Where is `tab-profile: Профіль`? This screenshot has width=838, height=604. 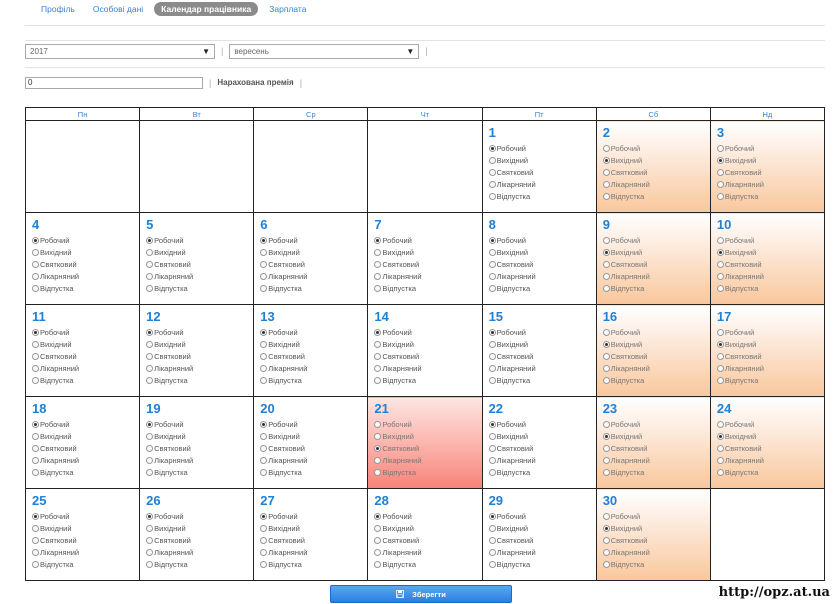 tab-profile: Профіль is located at coordinates (58, 9).